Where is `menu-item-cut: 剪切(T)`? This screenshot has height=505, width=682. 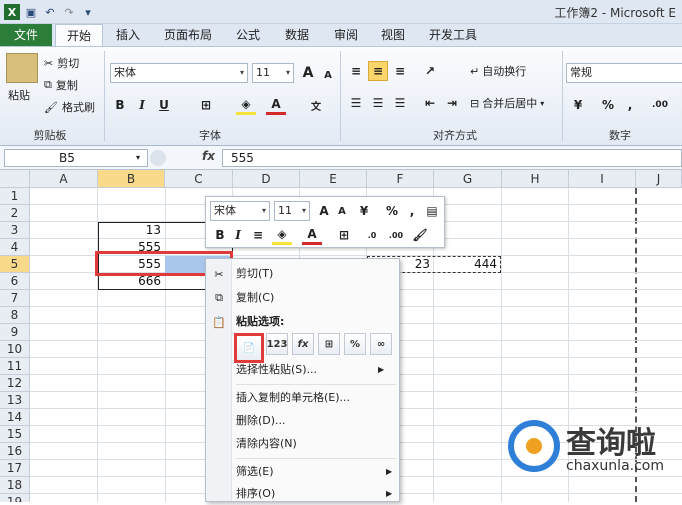 menu-item-cut: 剪切(T) is located at coordinates (254, 274).